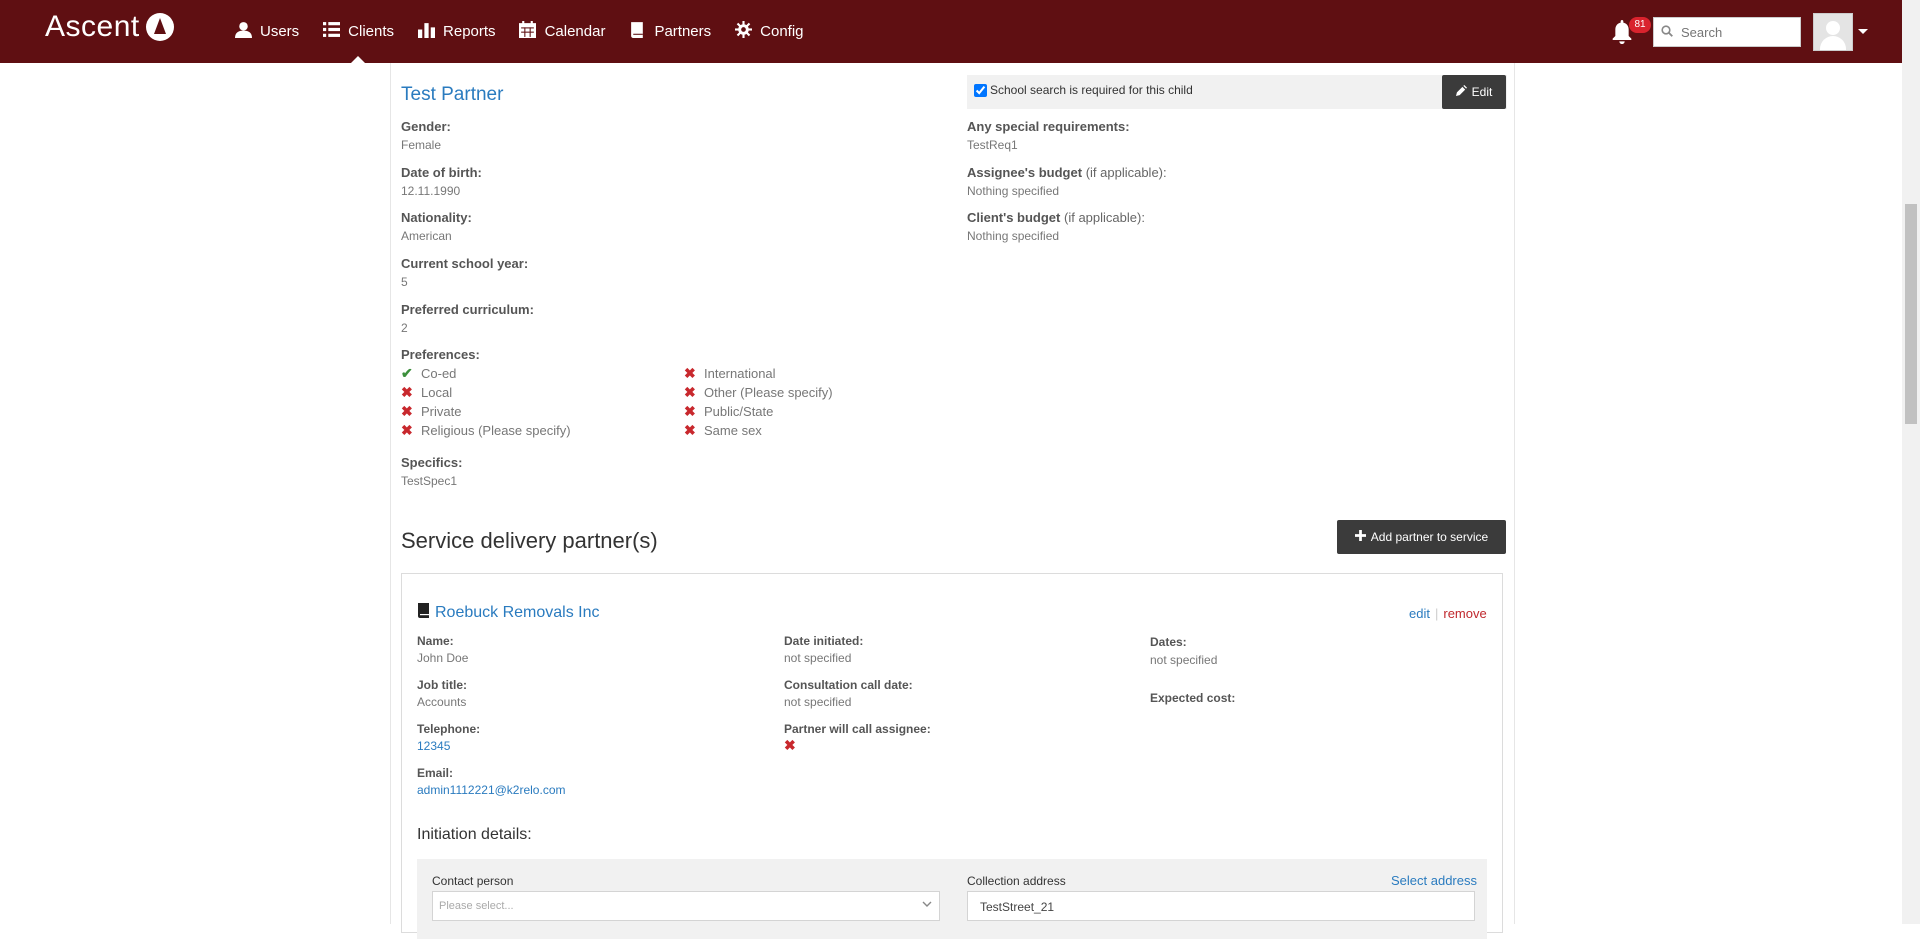 The width and height of the screenshot is (1920, 939). I want to click on email-label: Email:, so click(435, 773).